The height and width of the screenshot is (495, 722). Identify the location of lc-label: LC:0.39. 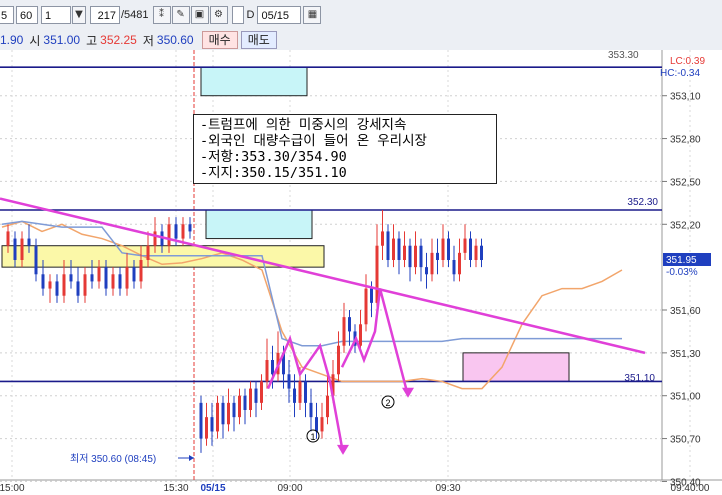
(687, 61).